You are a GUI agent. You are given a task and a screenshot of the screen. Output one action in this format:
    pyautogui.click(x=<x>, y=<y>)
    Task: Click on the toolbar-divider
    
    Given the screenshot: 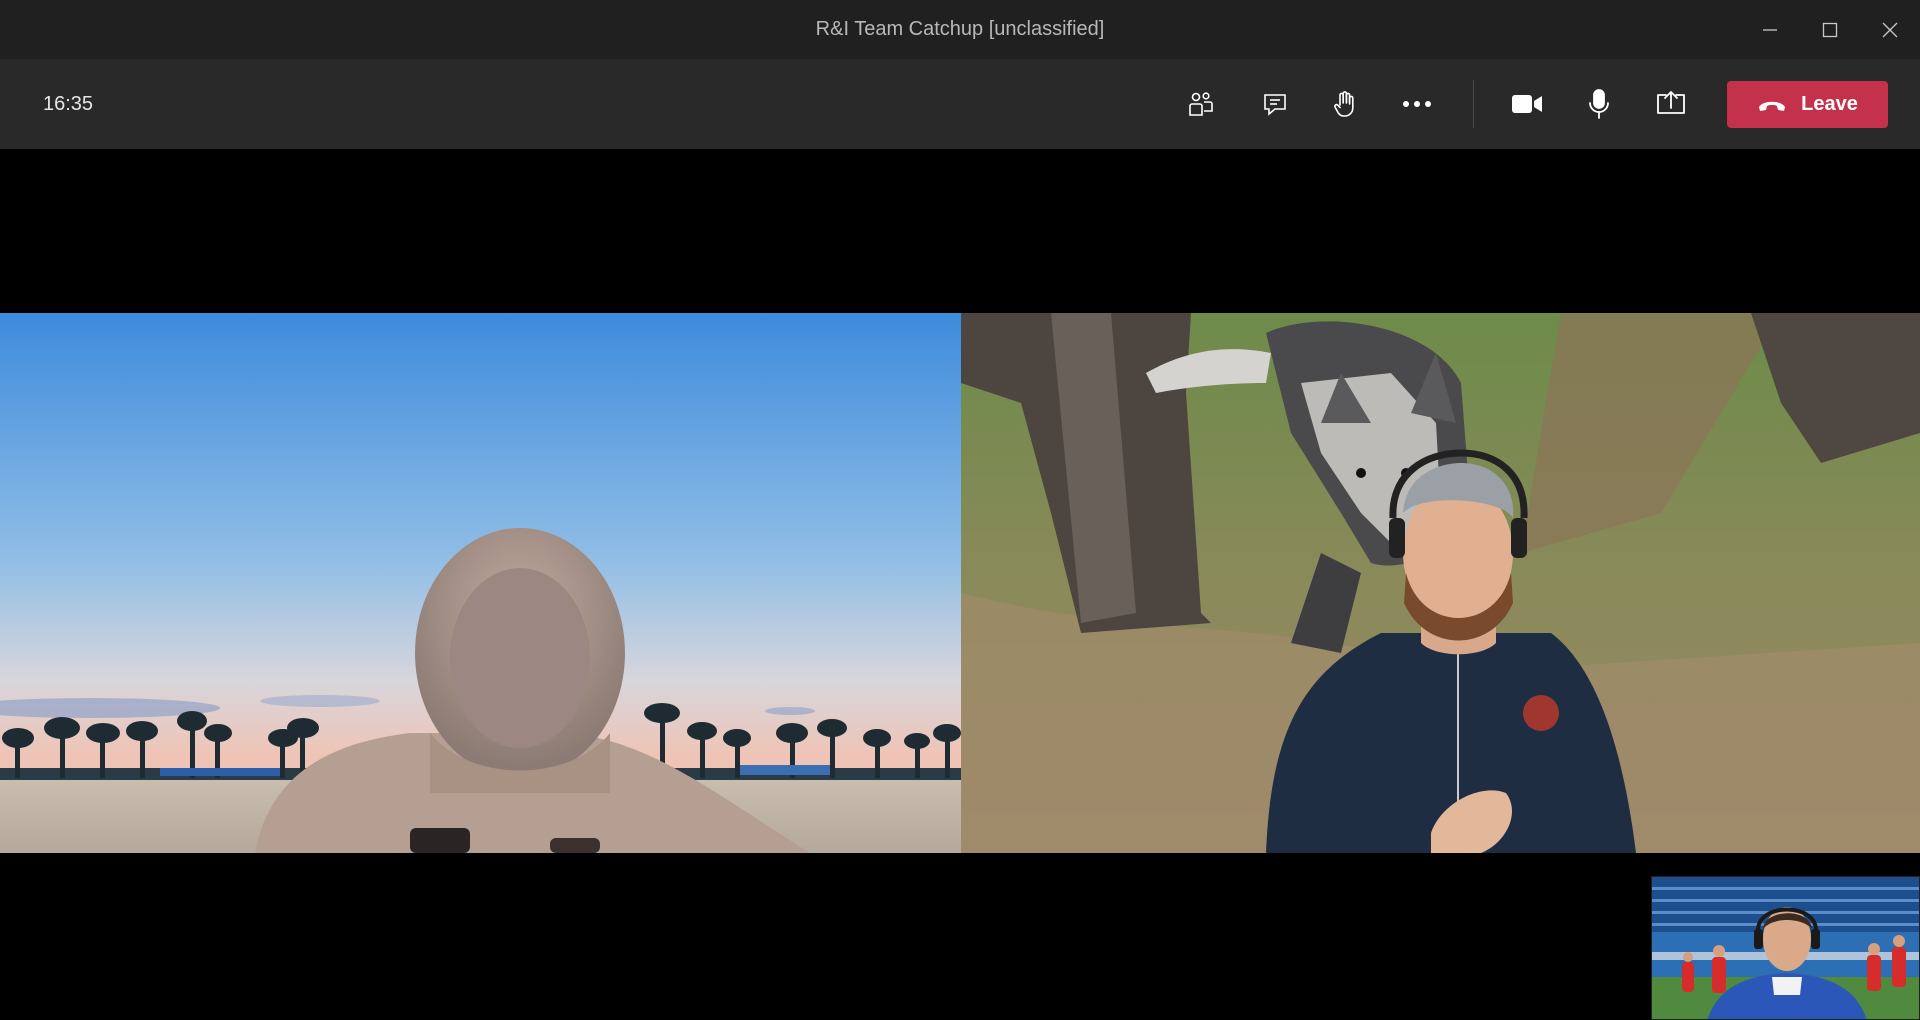 What is the action you would take?
    pyautogui.click(x=1473, y=104)
    